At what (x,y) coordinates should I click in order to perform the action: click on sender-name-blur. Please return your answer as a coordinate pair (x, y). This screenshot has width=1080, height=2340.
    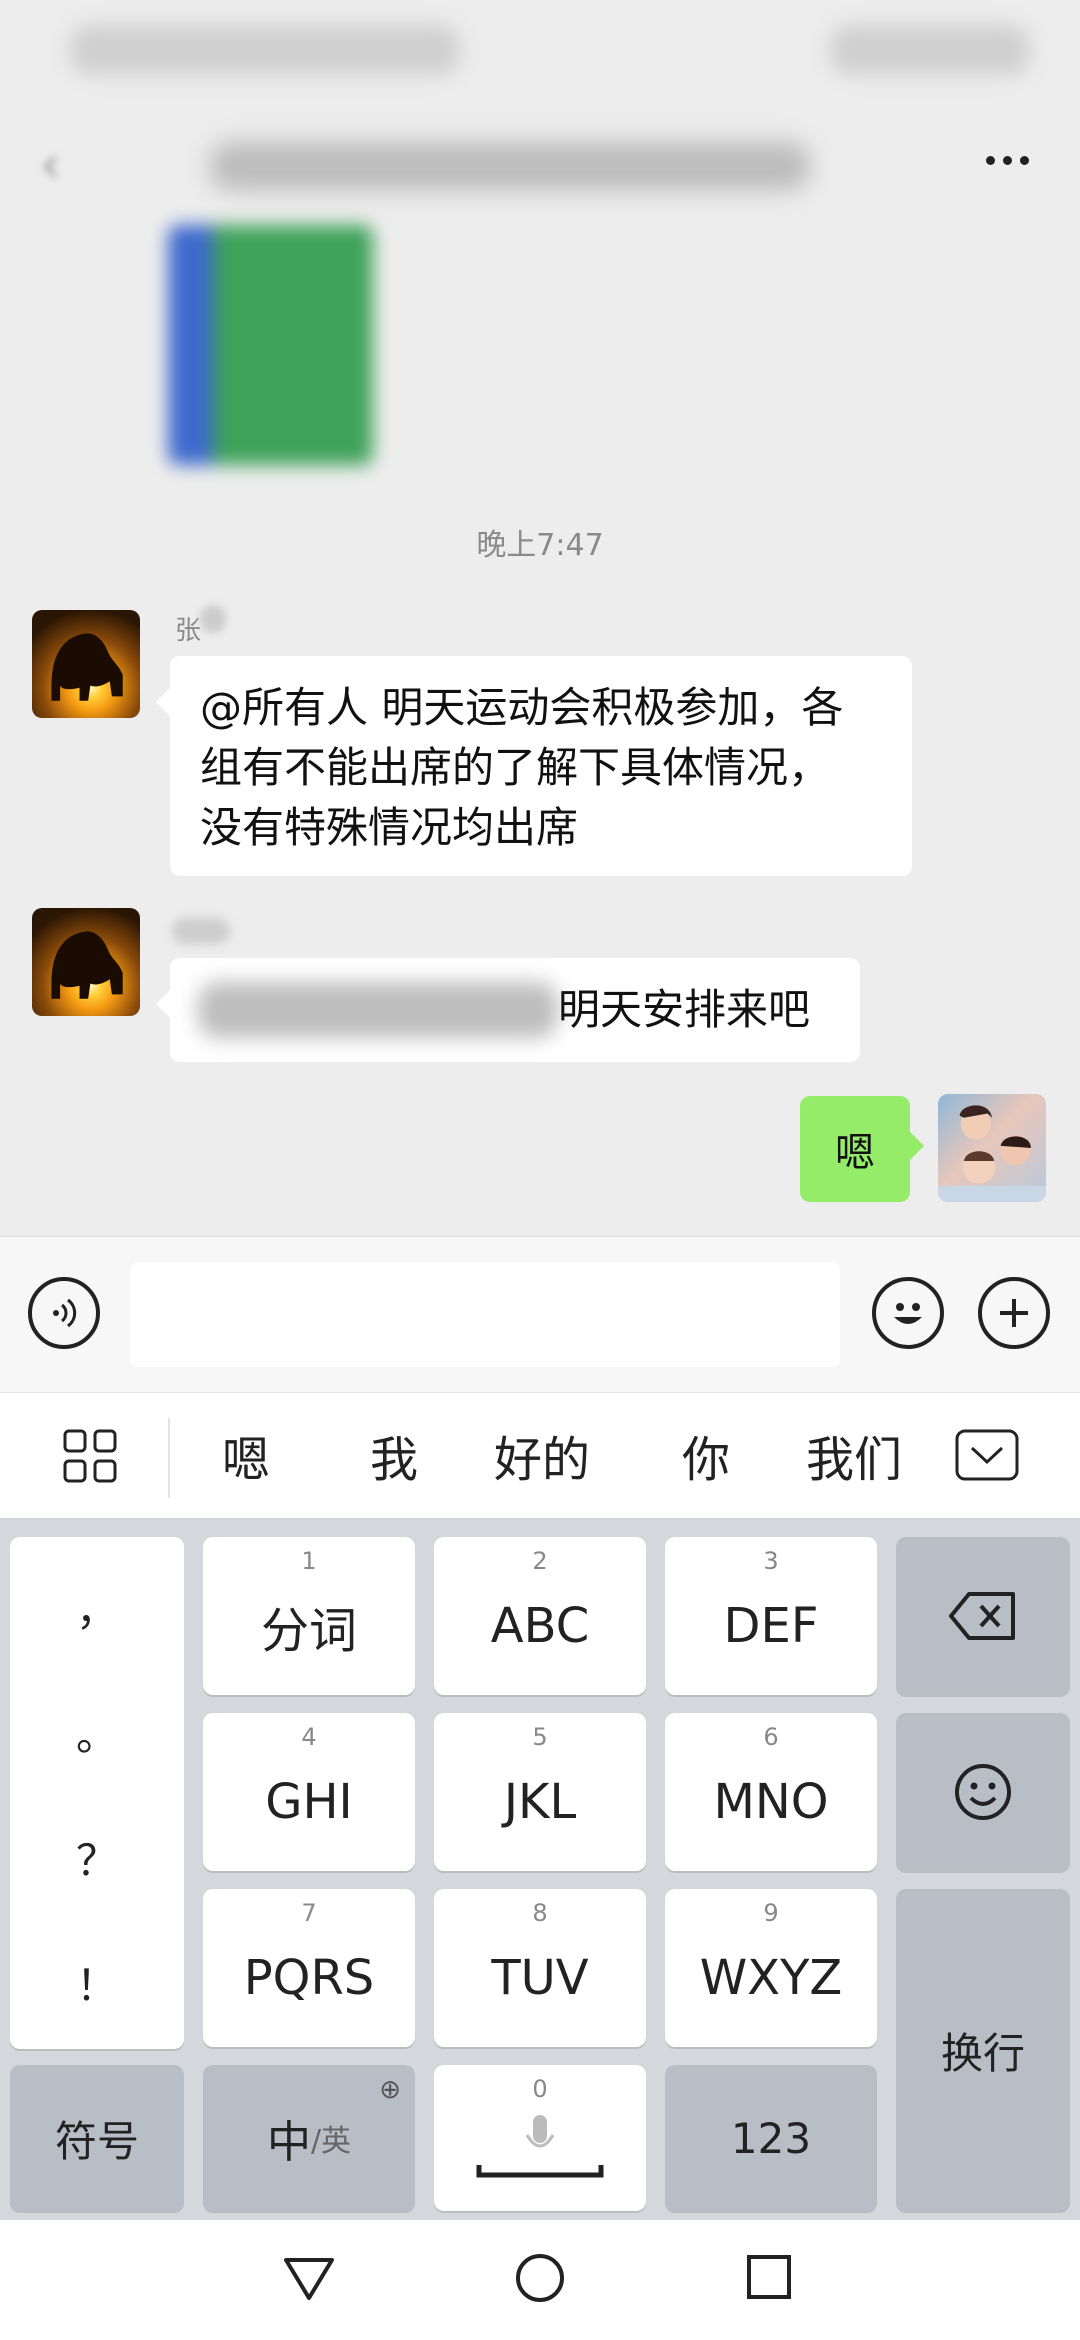
    Looking at the image, I should click on (213, 619).